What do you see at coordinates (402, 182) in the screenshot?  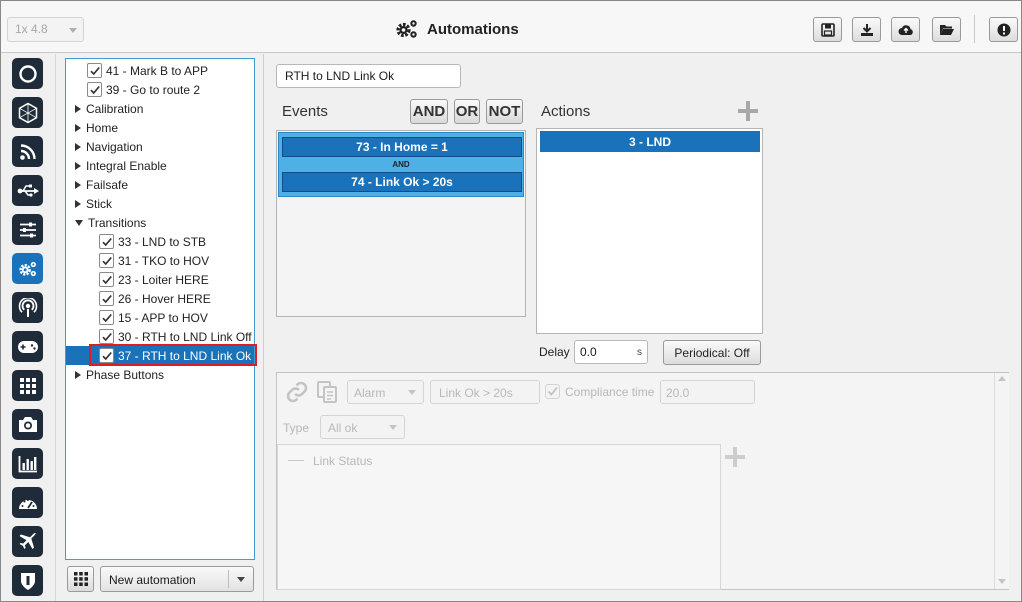 I see `event-item: 74 - Link Ok > 20s` at bounding box center [402, 182].